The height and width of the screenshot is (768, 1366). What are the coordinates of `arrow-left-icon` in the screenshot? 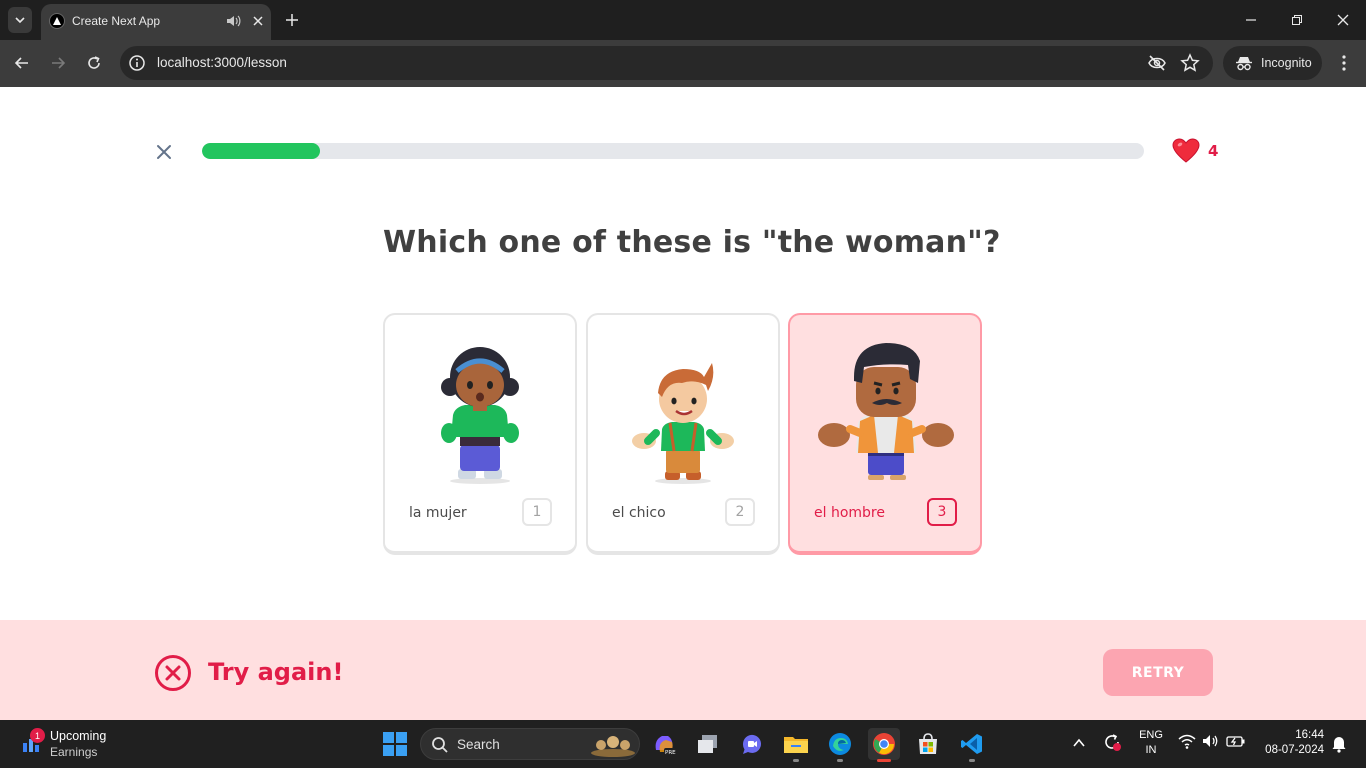 It's located at (21, 63).